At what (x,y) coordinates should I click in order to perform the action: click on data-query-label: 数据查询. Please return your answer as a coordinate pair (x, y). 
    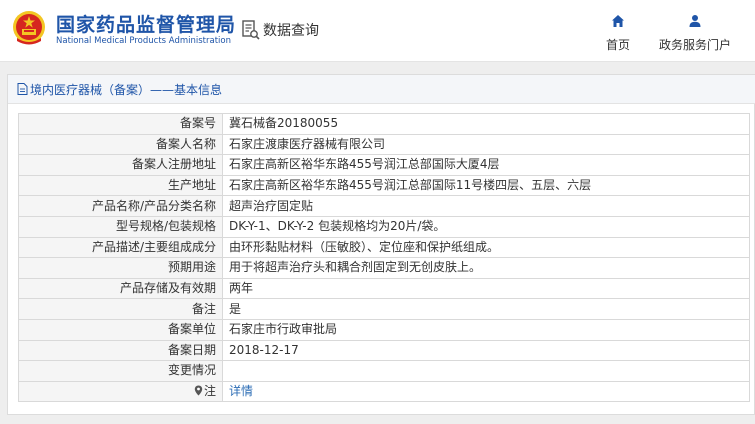
    Looking at the image, I should click on (291, 31).